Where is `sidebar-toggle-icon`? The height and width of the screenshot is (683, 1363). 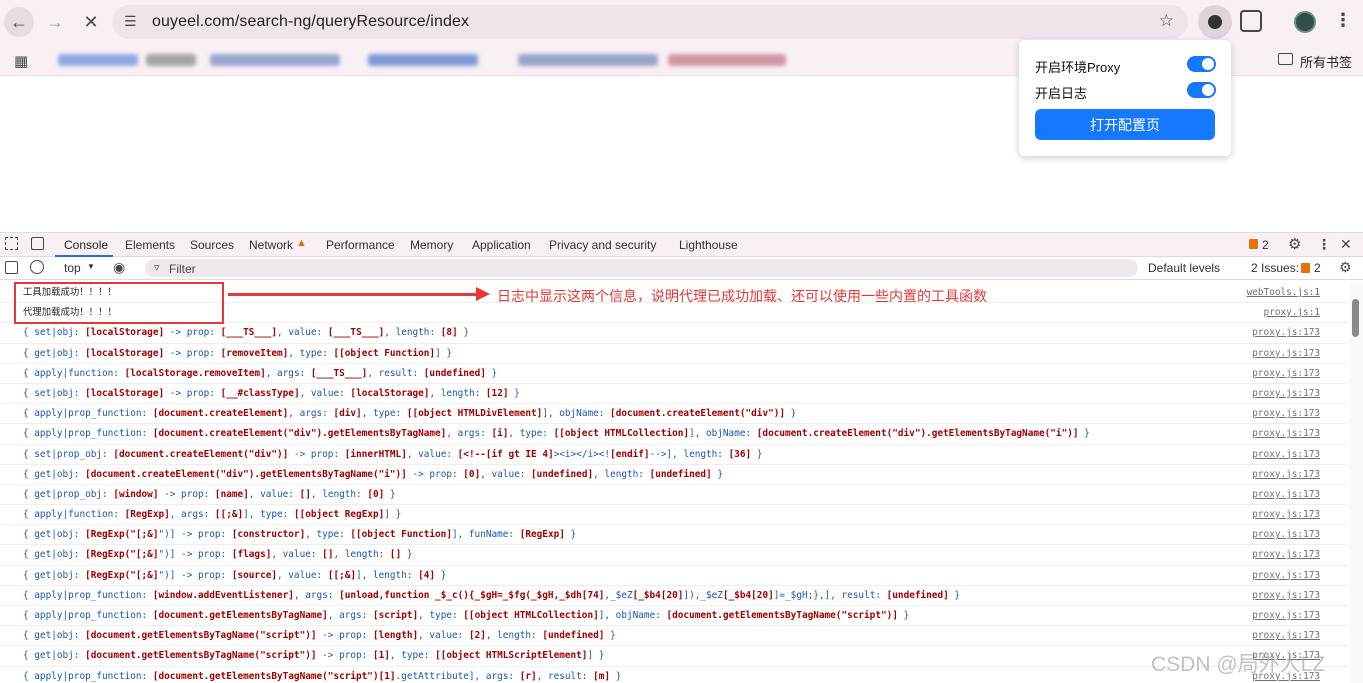 sidebar-toggle-icon is located at coordinates (11, 267).